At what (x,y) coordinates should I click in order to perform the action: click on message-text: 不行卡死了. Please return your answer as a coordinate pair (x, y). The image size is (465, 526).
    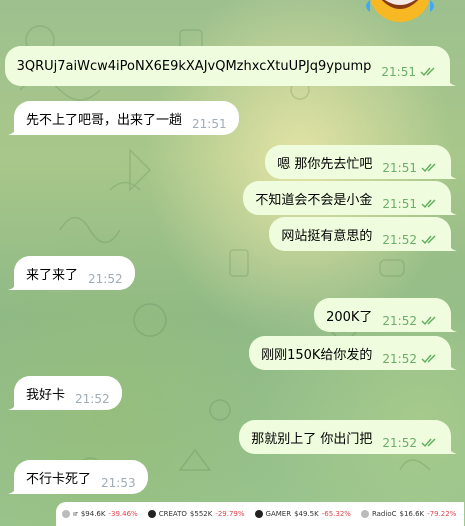
    Looking at the image, I should click on (59, 479).